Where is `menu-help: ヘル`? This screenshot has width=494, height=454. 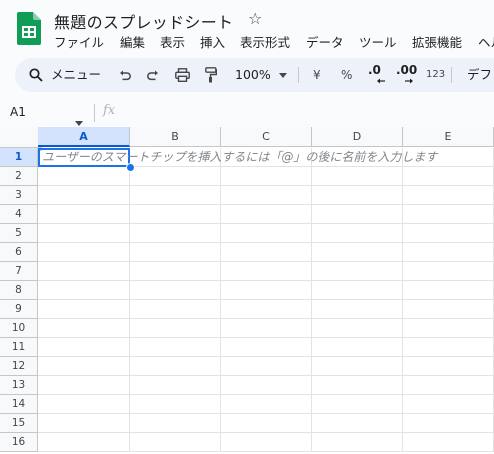 menu-help: ヘル is located at coordinates (486, 43).